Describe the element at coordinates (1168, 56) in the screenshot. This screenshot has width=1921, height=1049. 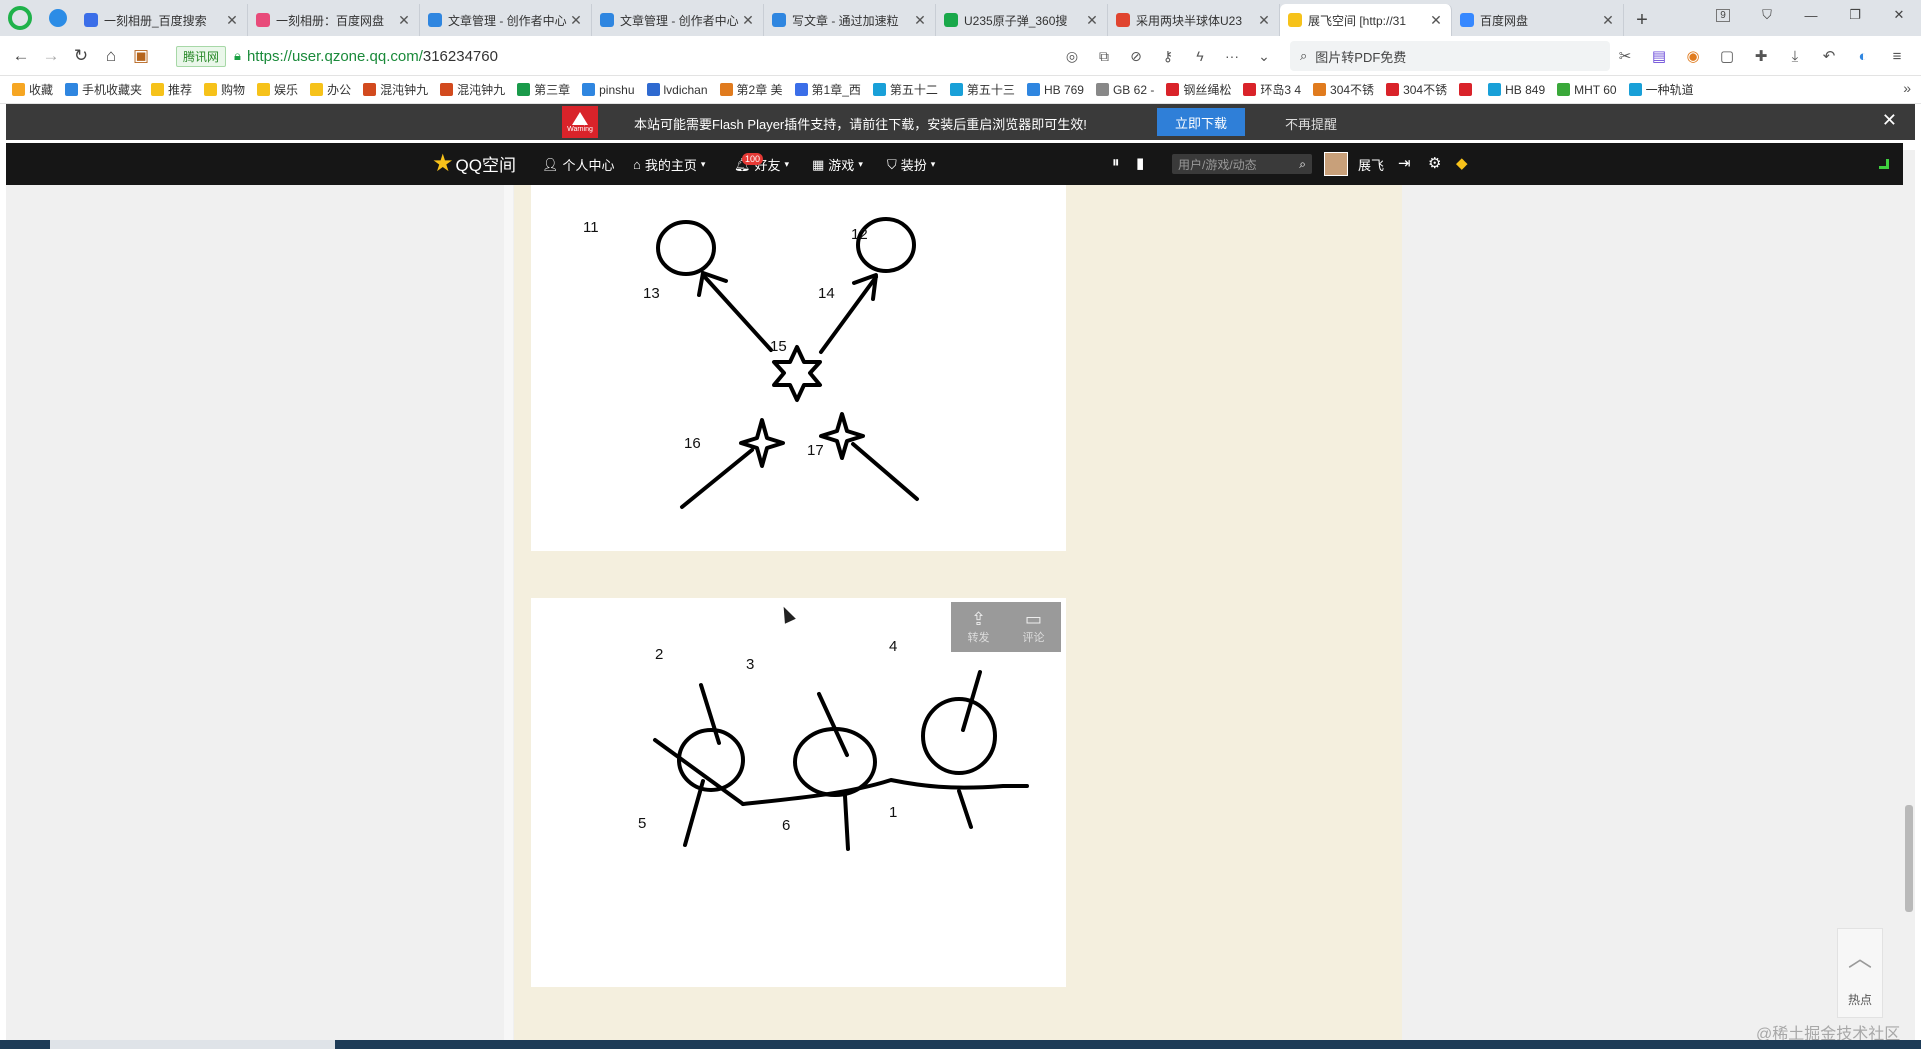
I see `key-icon: ⚷` at that location.